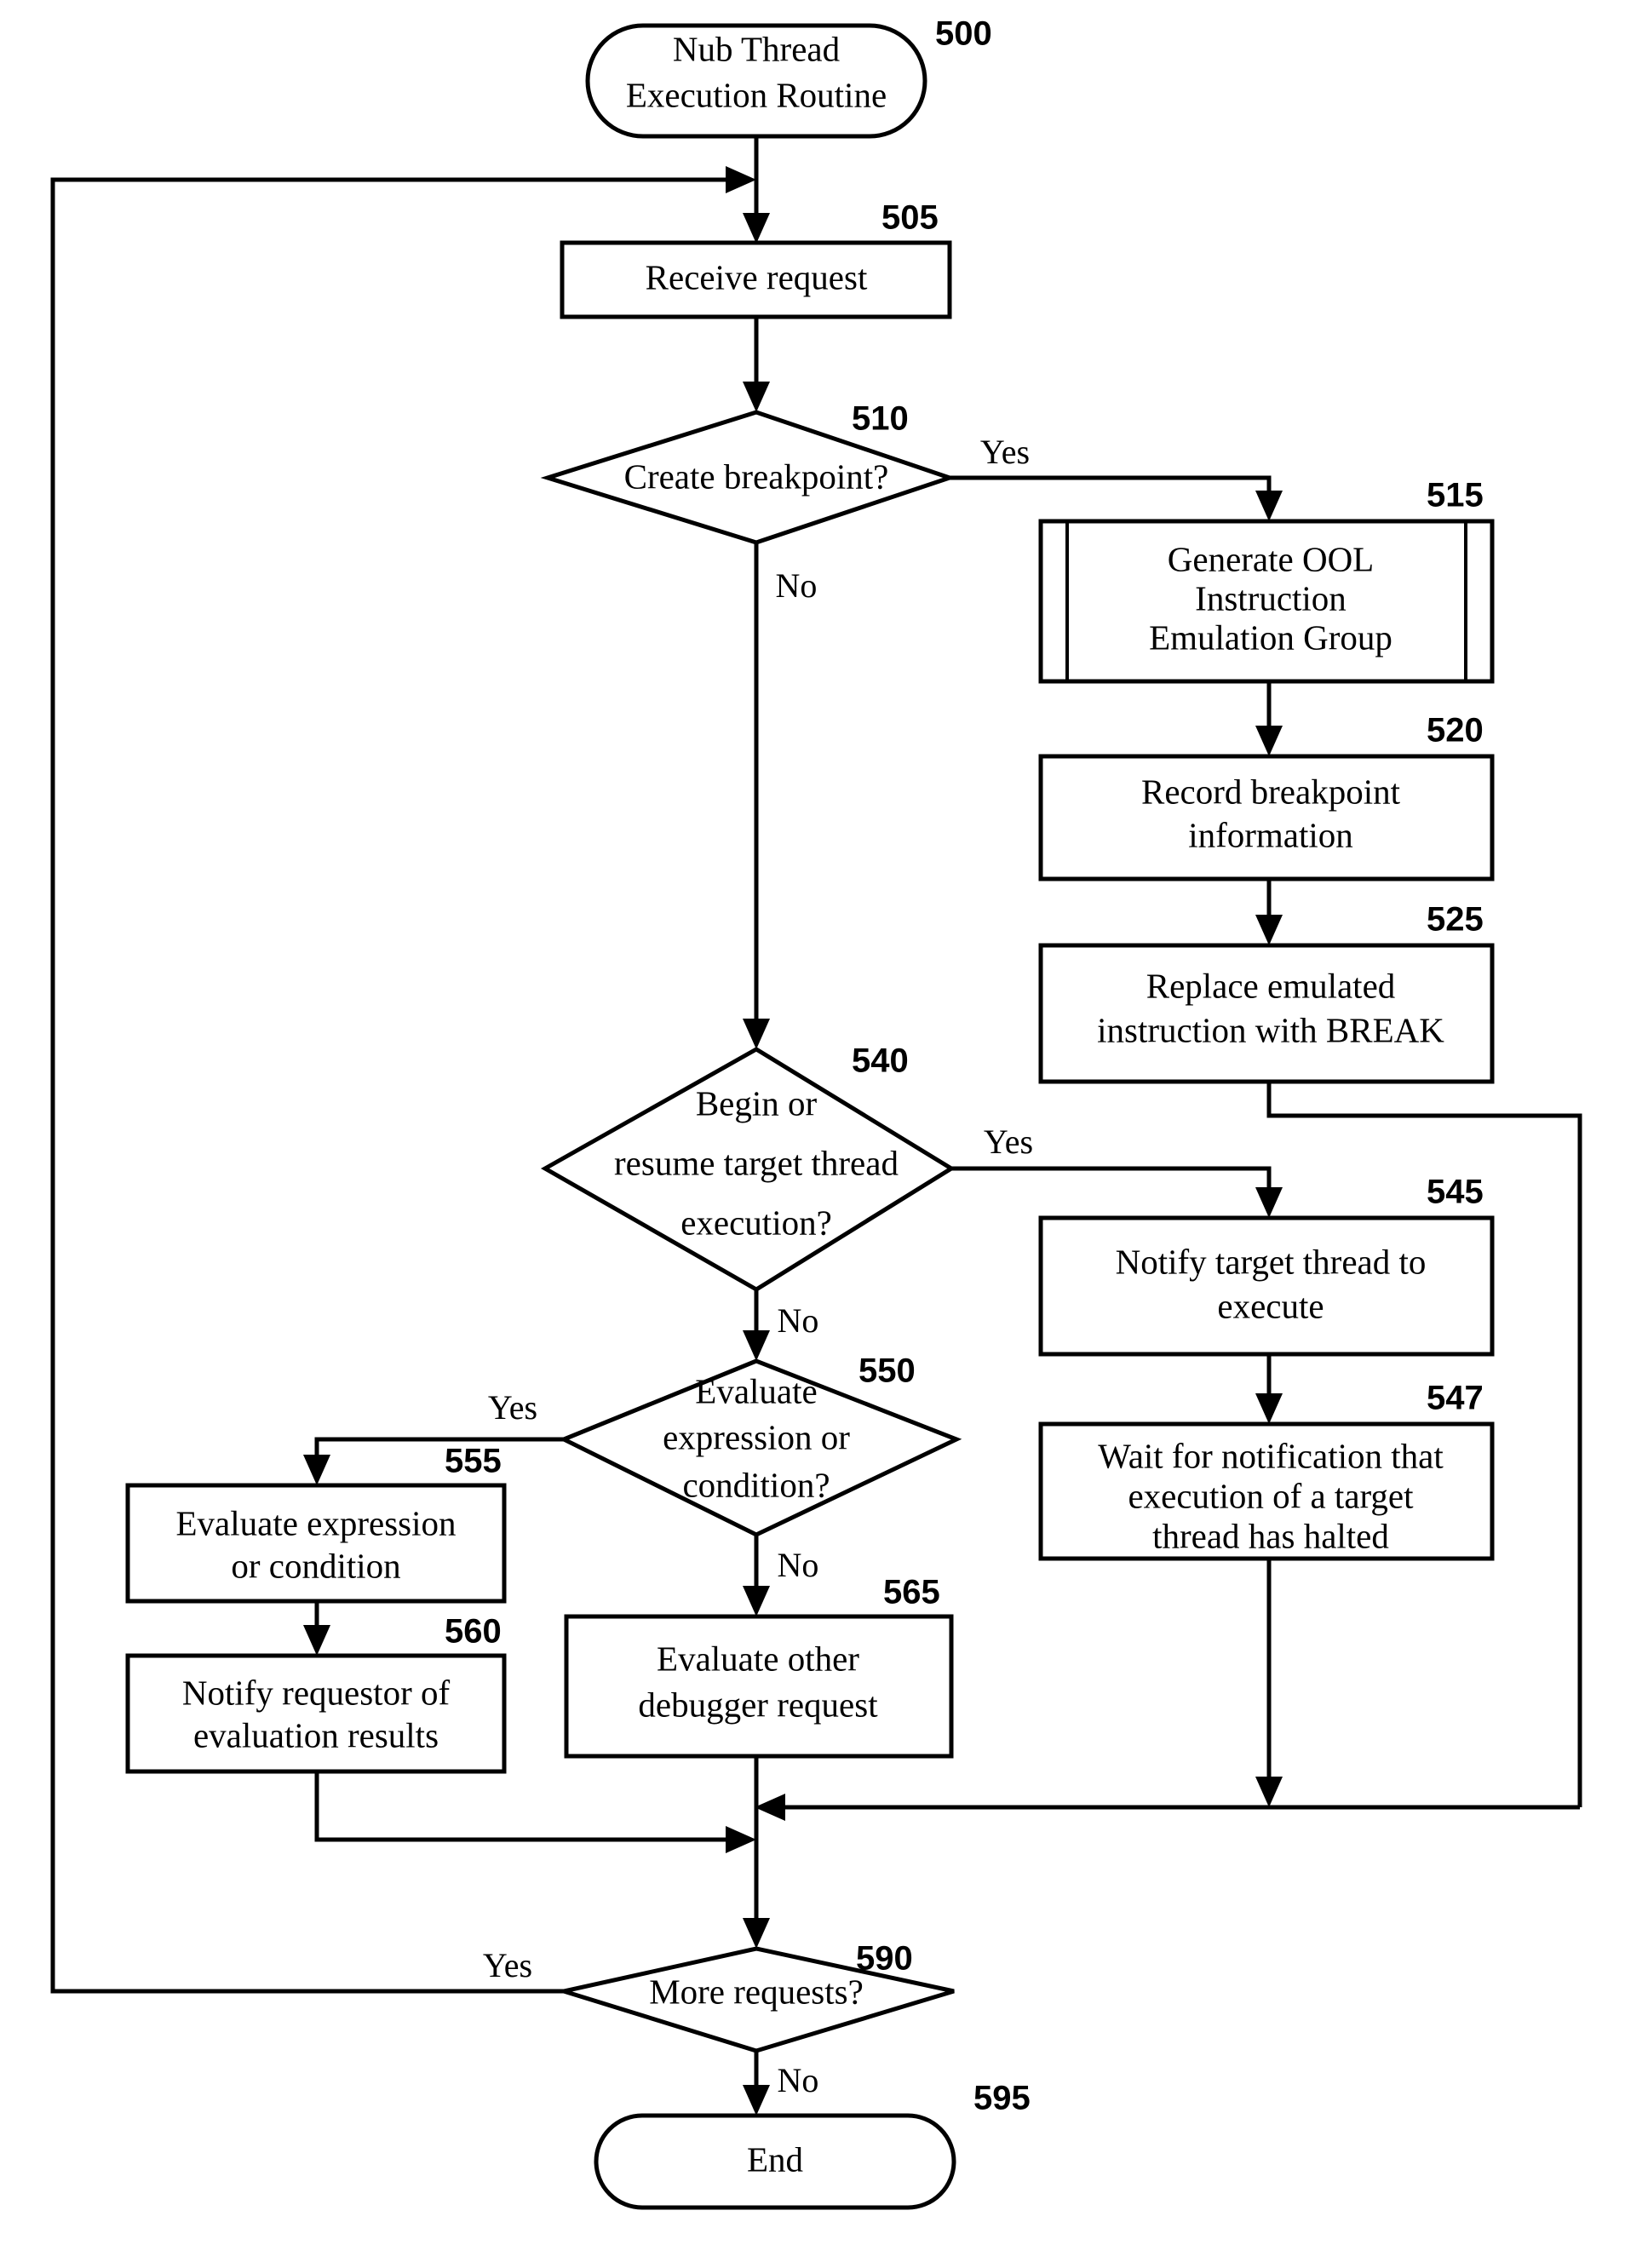  What do you see at coordinates (1271, 791) in the screenshot?
I see `node-520-line-1: Record breakpoint` at bounding box center [1271, 791].